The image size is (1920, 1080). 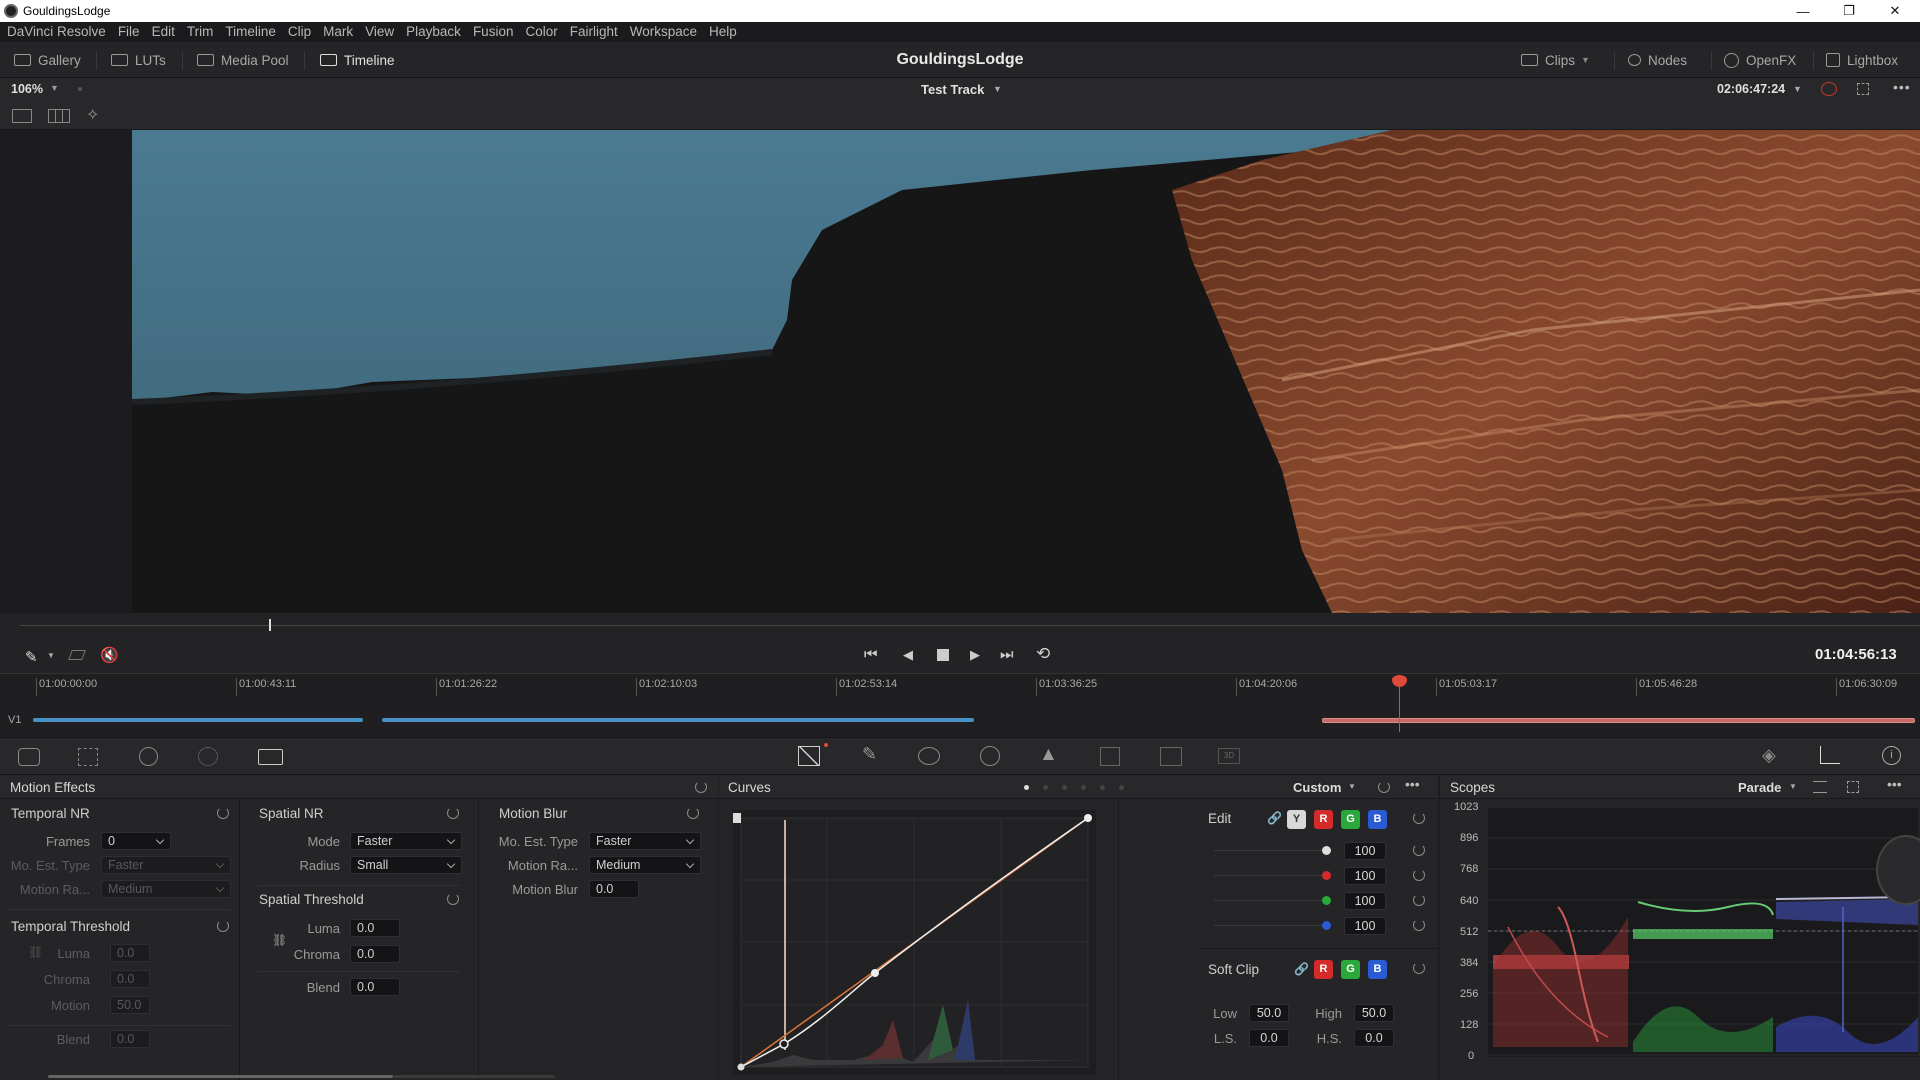 What do you see at coordinates (1853, 787) in the screenshot?
I see `scope-expand-icon` at bounding box center [1853, 787].